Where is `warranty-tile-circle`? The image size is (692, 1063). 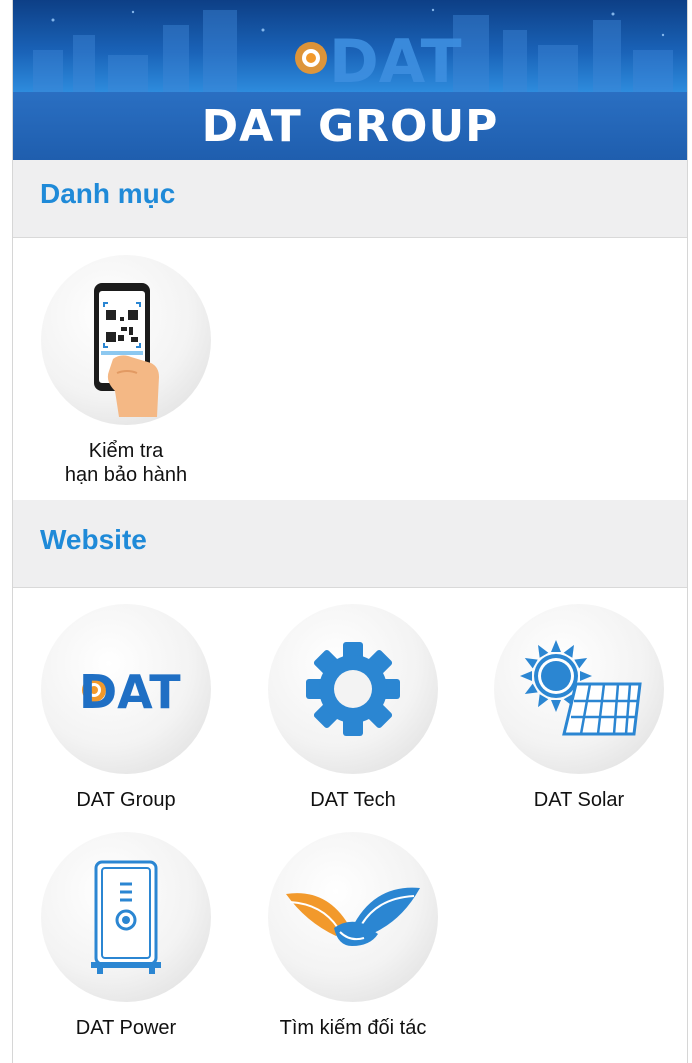
warranty-tile-circle is located at coordinates (126, 340).